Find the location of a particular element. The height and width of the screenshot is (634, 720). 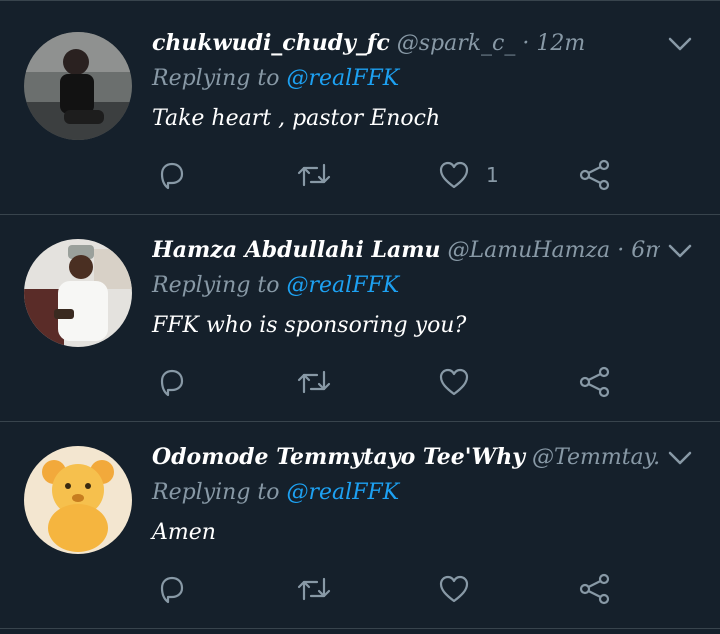

tweet-header: Hamza Abdullahi Lamu @LamuHamza · 6m is located at coordinates (406, 250).